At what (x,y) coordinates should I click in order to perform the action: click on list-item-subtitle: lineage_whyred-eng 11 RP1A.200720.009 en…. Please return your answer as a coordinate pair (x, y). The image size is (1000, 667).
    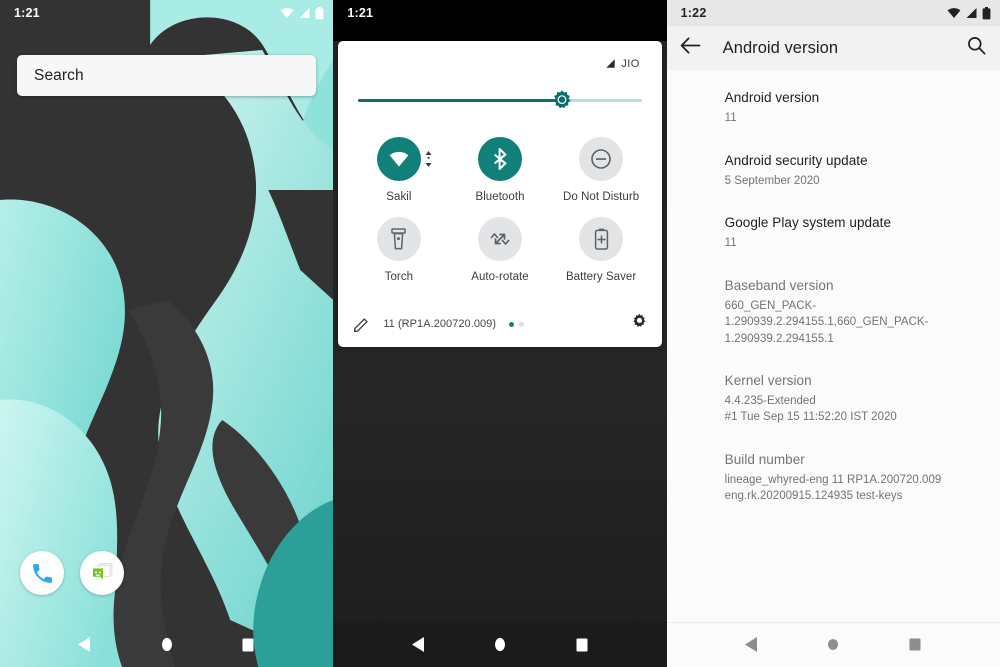
    Looking at the image, I should click on (833, 488).